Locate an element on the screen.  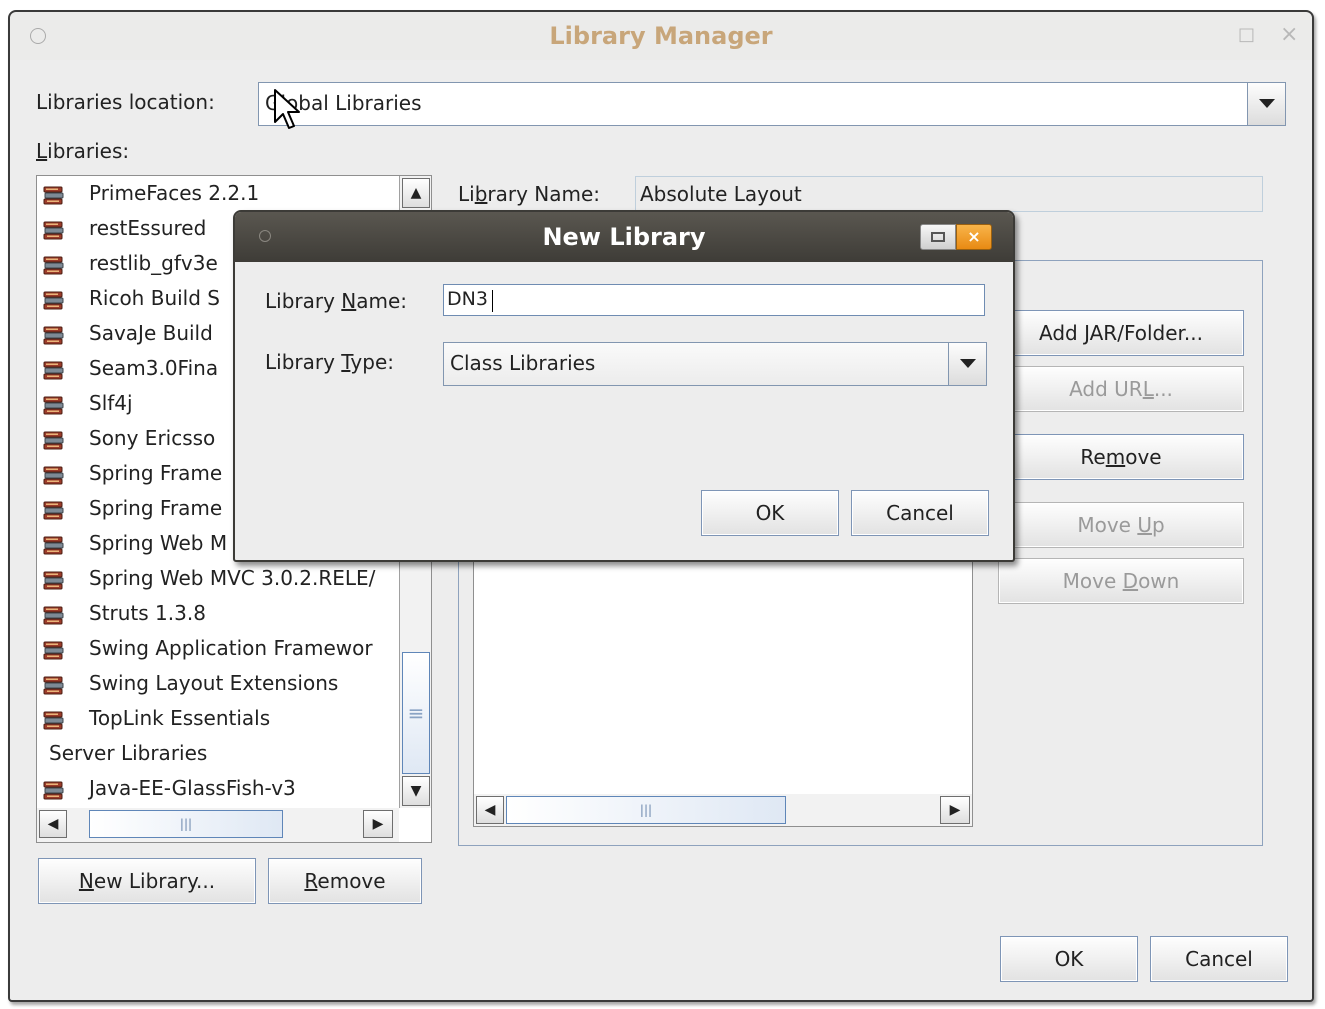
window-title: Library Manager is located at coordinates (661, 36).